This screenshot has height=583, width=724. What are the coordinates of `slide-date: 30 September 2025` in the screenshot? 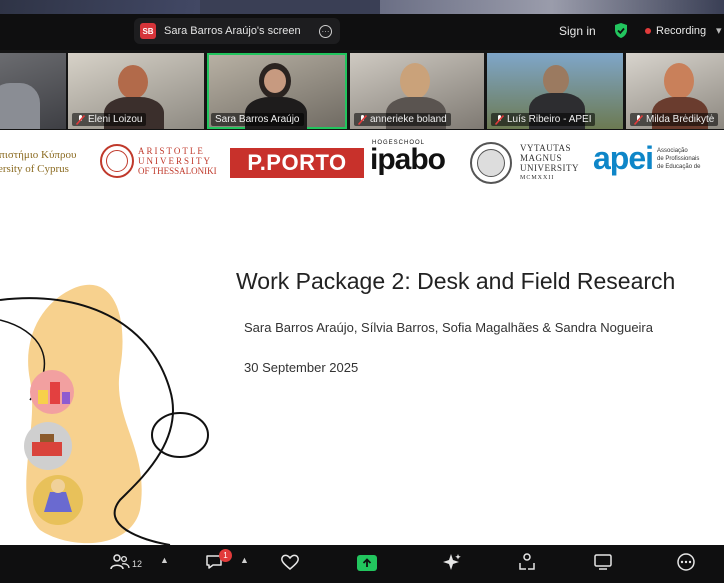 It's located at (301, 367).